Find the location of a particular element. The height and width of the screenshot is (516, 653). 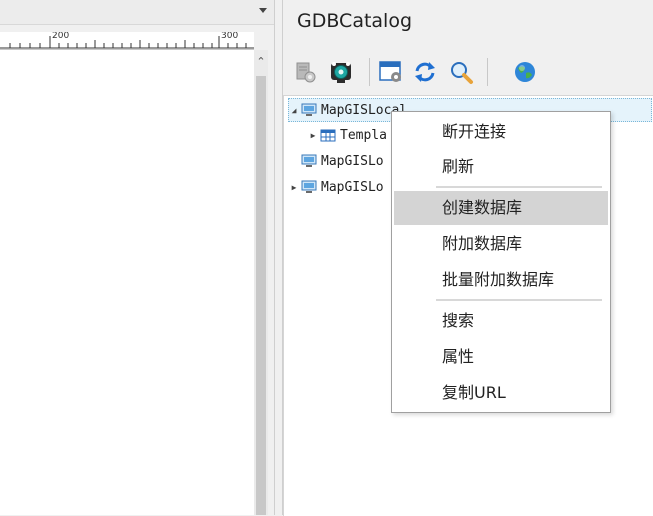

tree-node-label: Templa is located at coordinates (363, 135).